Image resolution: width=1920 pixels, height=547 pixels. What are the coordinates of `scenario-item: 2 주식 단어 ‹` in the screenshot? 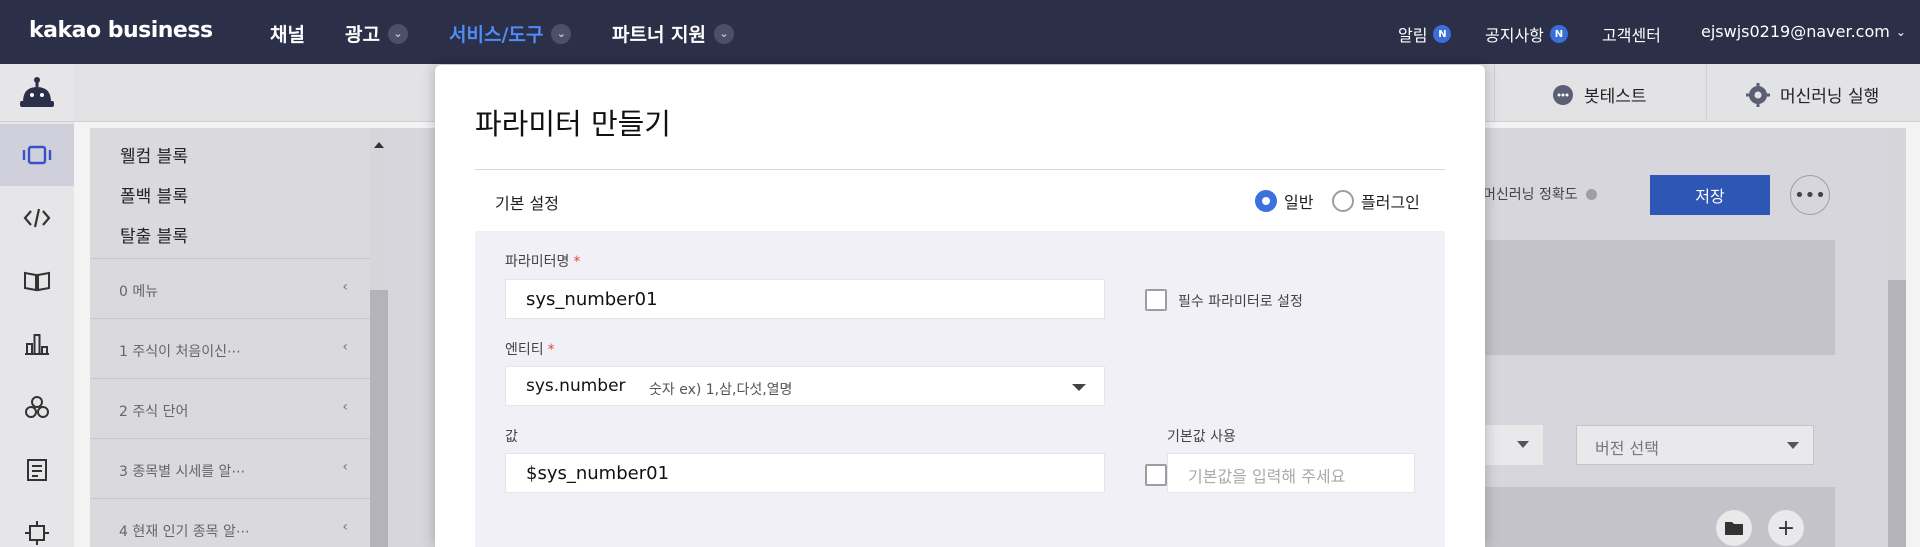 It's located at (230, 408).